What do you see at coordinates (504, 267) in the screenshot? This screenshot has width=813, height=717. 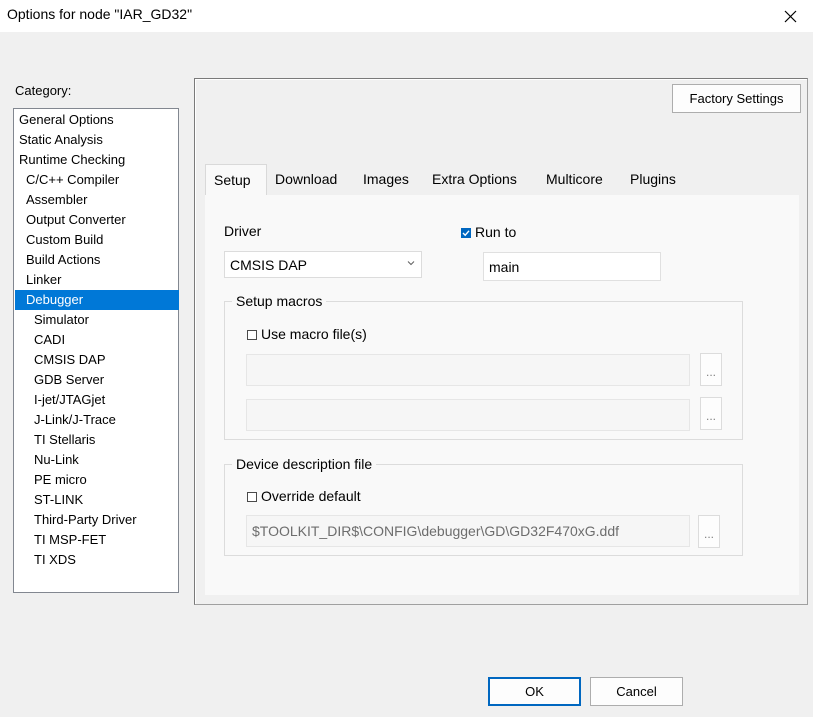 I see `run-to-value: main` at bounding box center [504, 267].